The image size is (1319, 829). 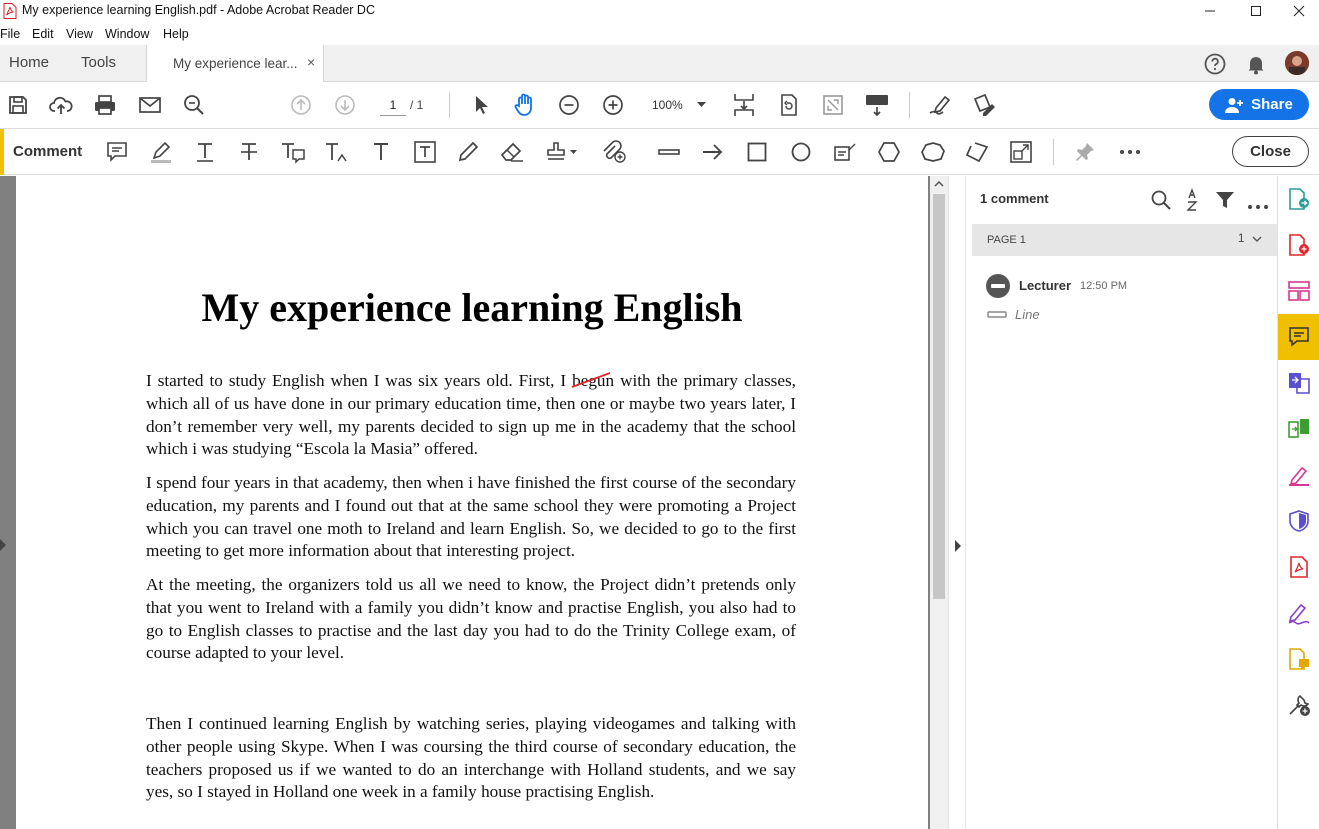 What do you see at coordinates (1210, 11) in the screenshot?
I see `minimize-button` at bounding box center [1210, 11].